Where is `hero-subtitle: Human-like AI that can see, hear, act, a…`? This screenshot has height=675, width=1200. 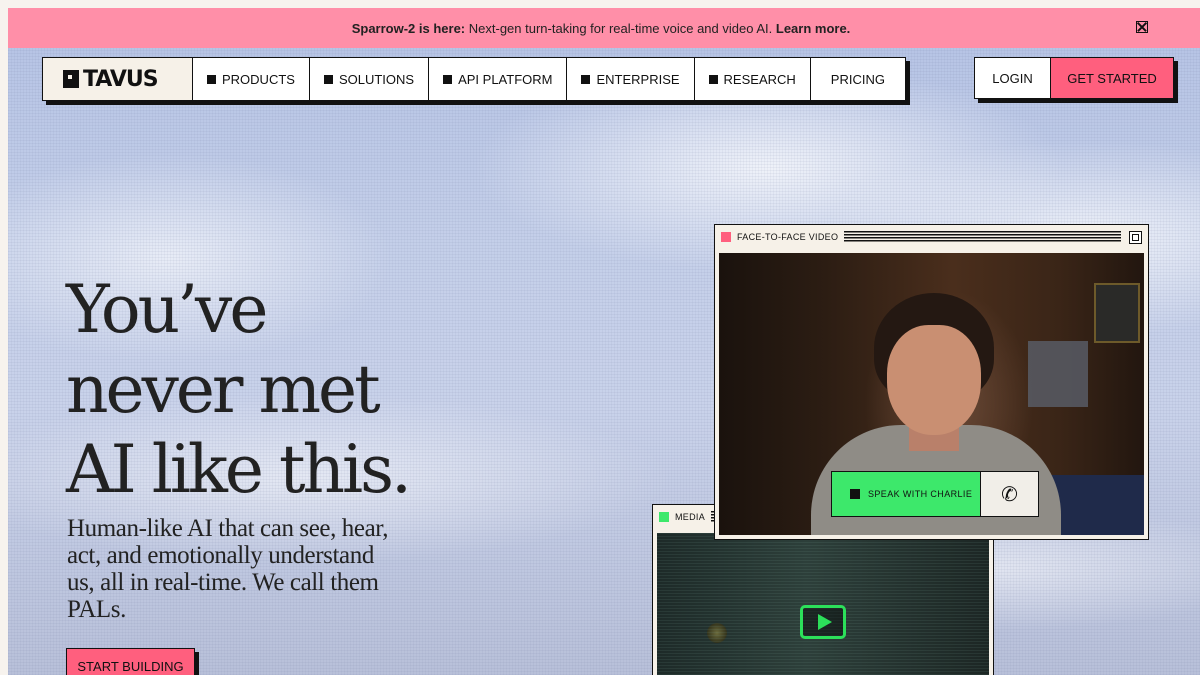 hero-subtitle: Human-like AI that can see, hear, act, a… is located at coordinates (228, 569).